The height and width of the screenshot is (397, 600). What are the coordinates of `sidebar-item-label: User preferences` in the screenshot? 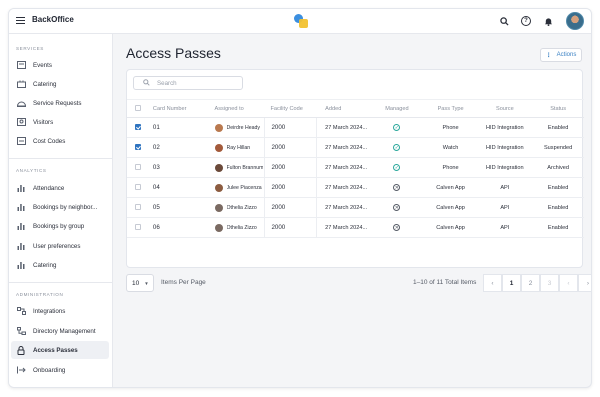 It's located at (57, 246).